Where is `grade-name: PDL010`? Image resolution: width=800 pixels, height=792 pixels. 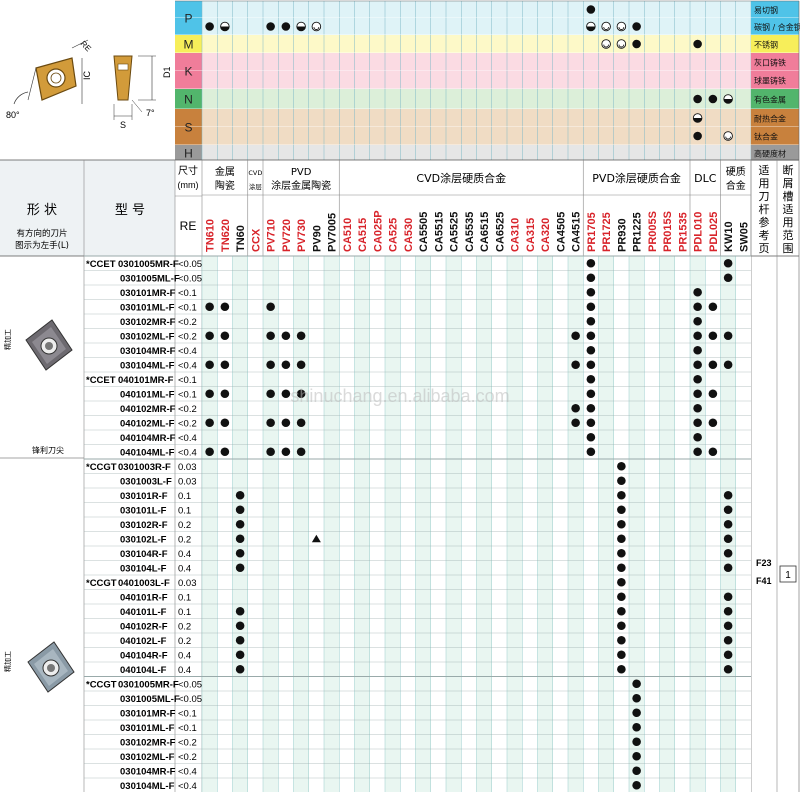
grade-name: PDL010 is located at coordinates (699, 232).